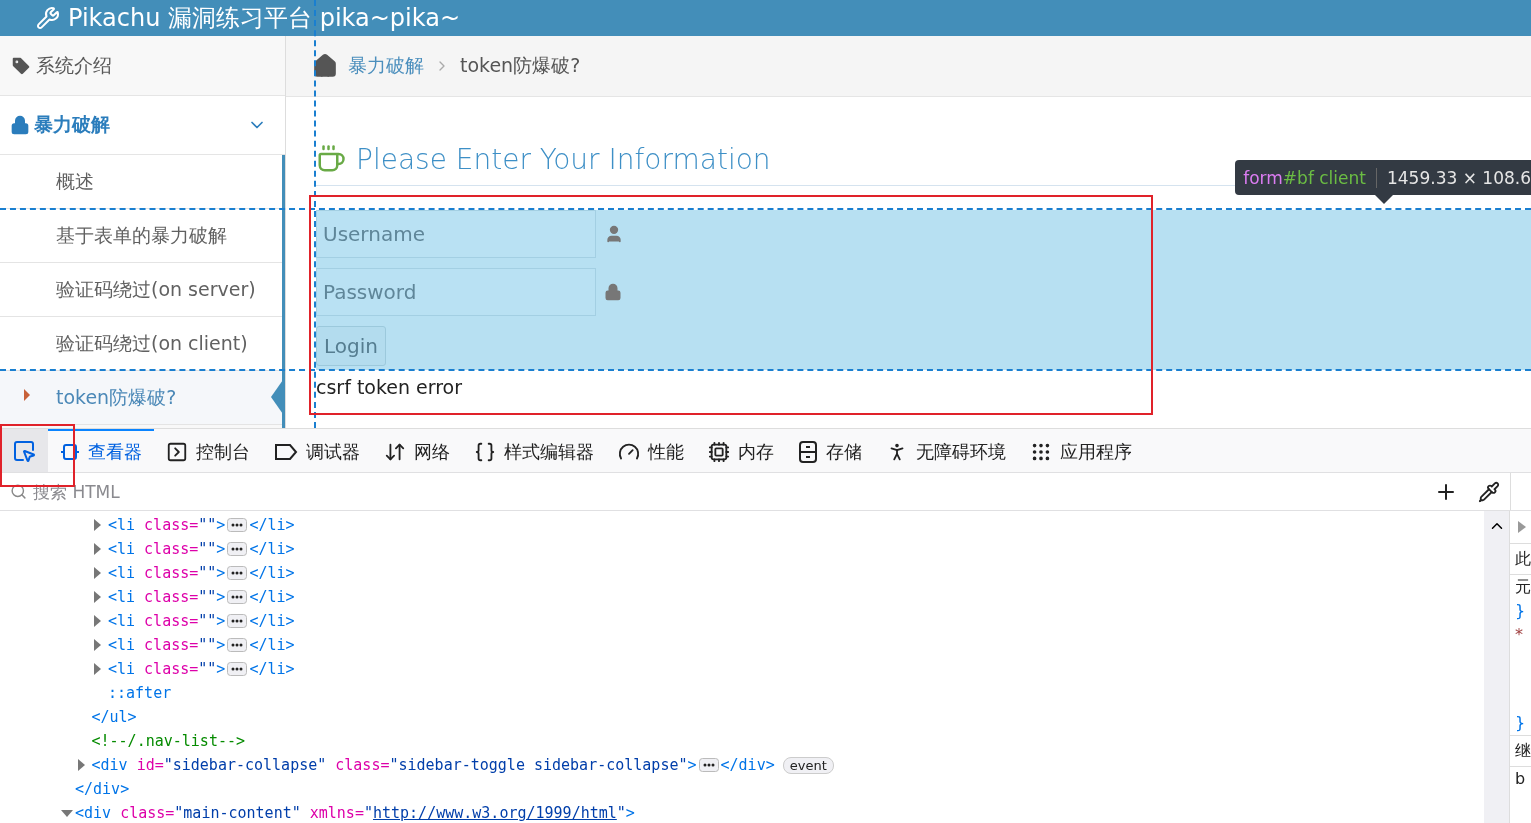  I want to click on console-icon, so click(177, 451).